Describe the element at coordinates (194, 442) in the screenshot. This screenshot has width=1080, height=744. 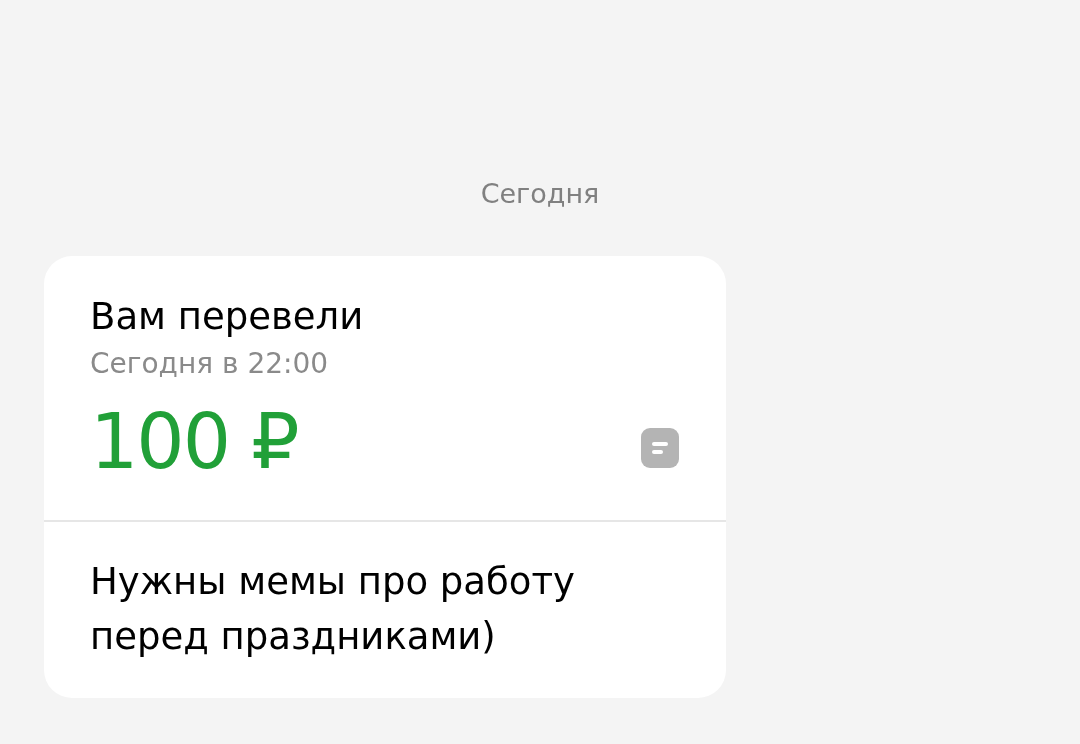
I see `transfer-amount: 100 ₽` at that location.